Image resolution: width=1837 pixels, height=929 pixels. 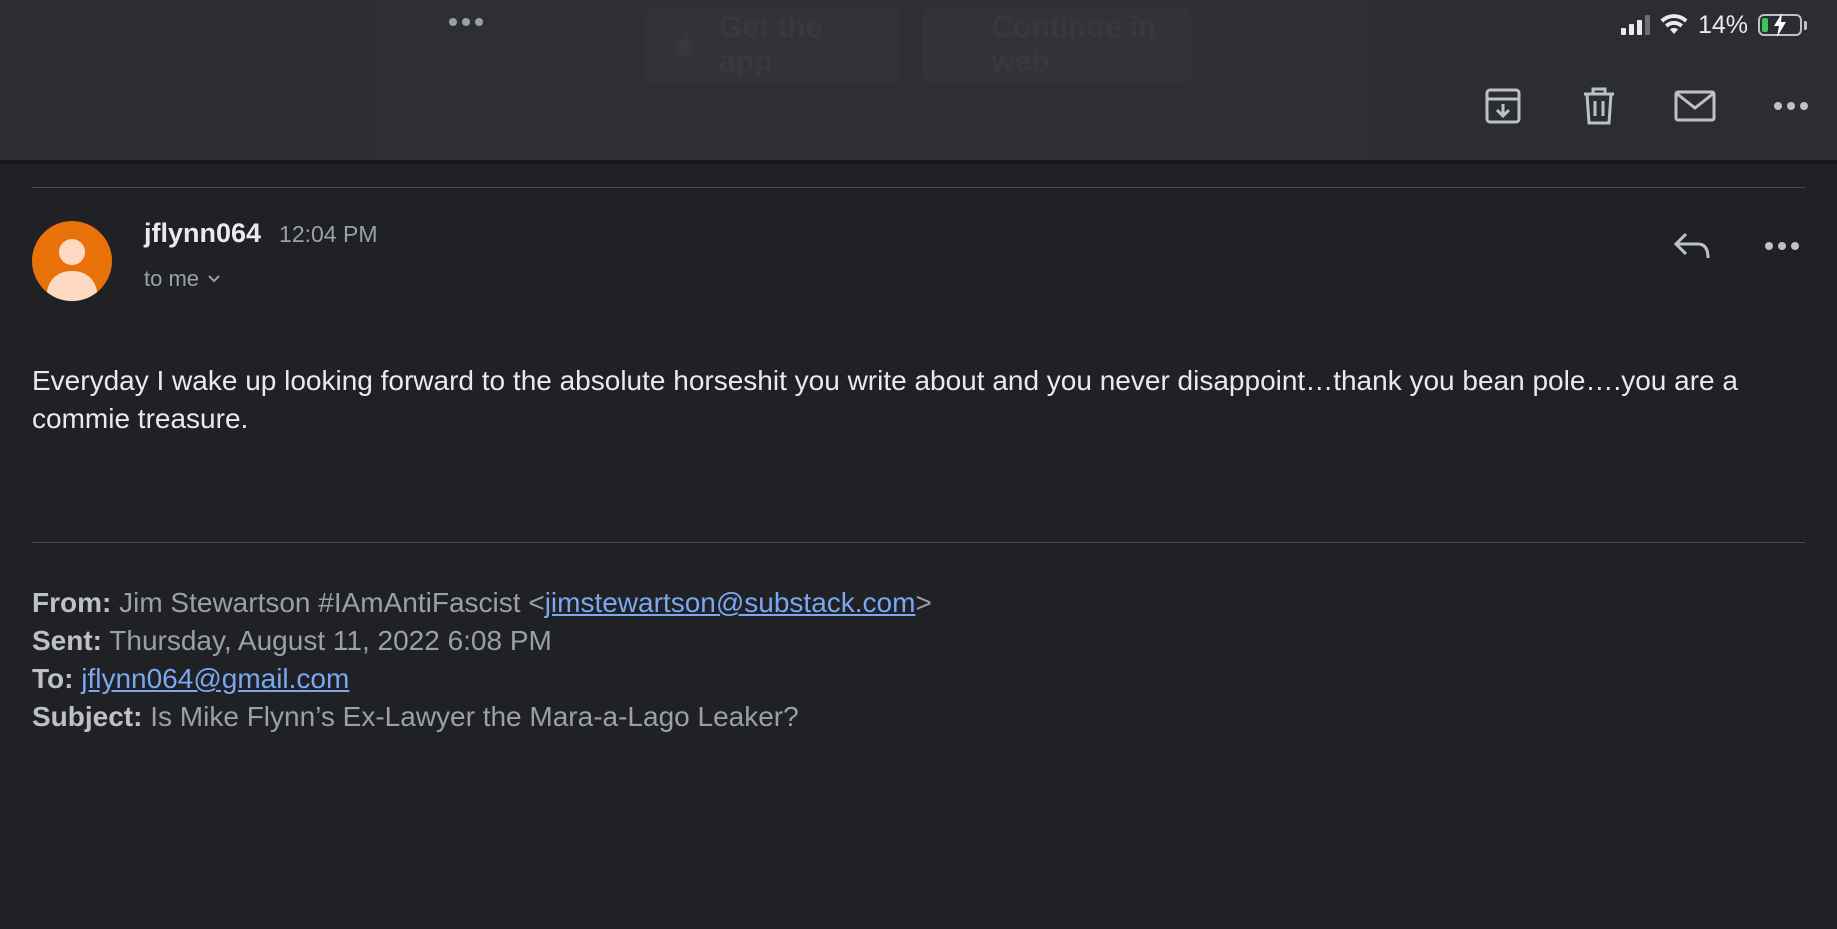 What do you see at coordinates (202, 233) in the screenshot?
I see `sender-name: jflynn064` at bounding box center [202, 233].